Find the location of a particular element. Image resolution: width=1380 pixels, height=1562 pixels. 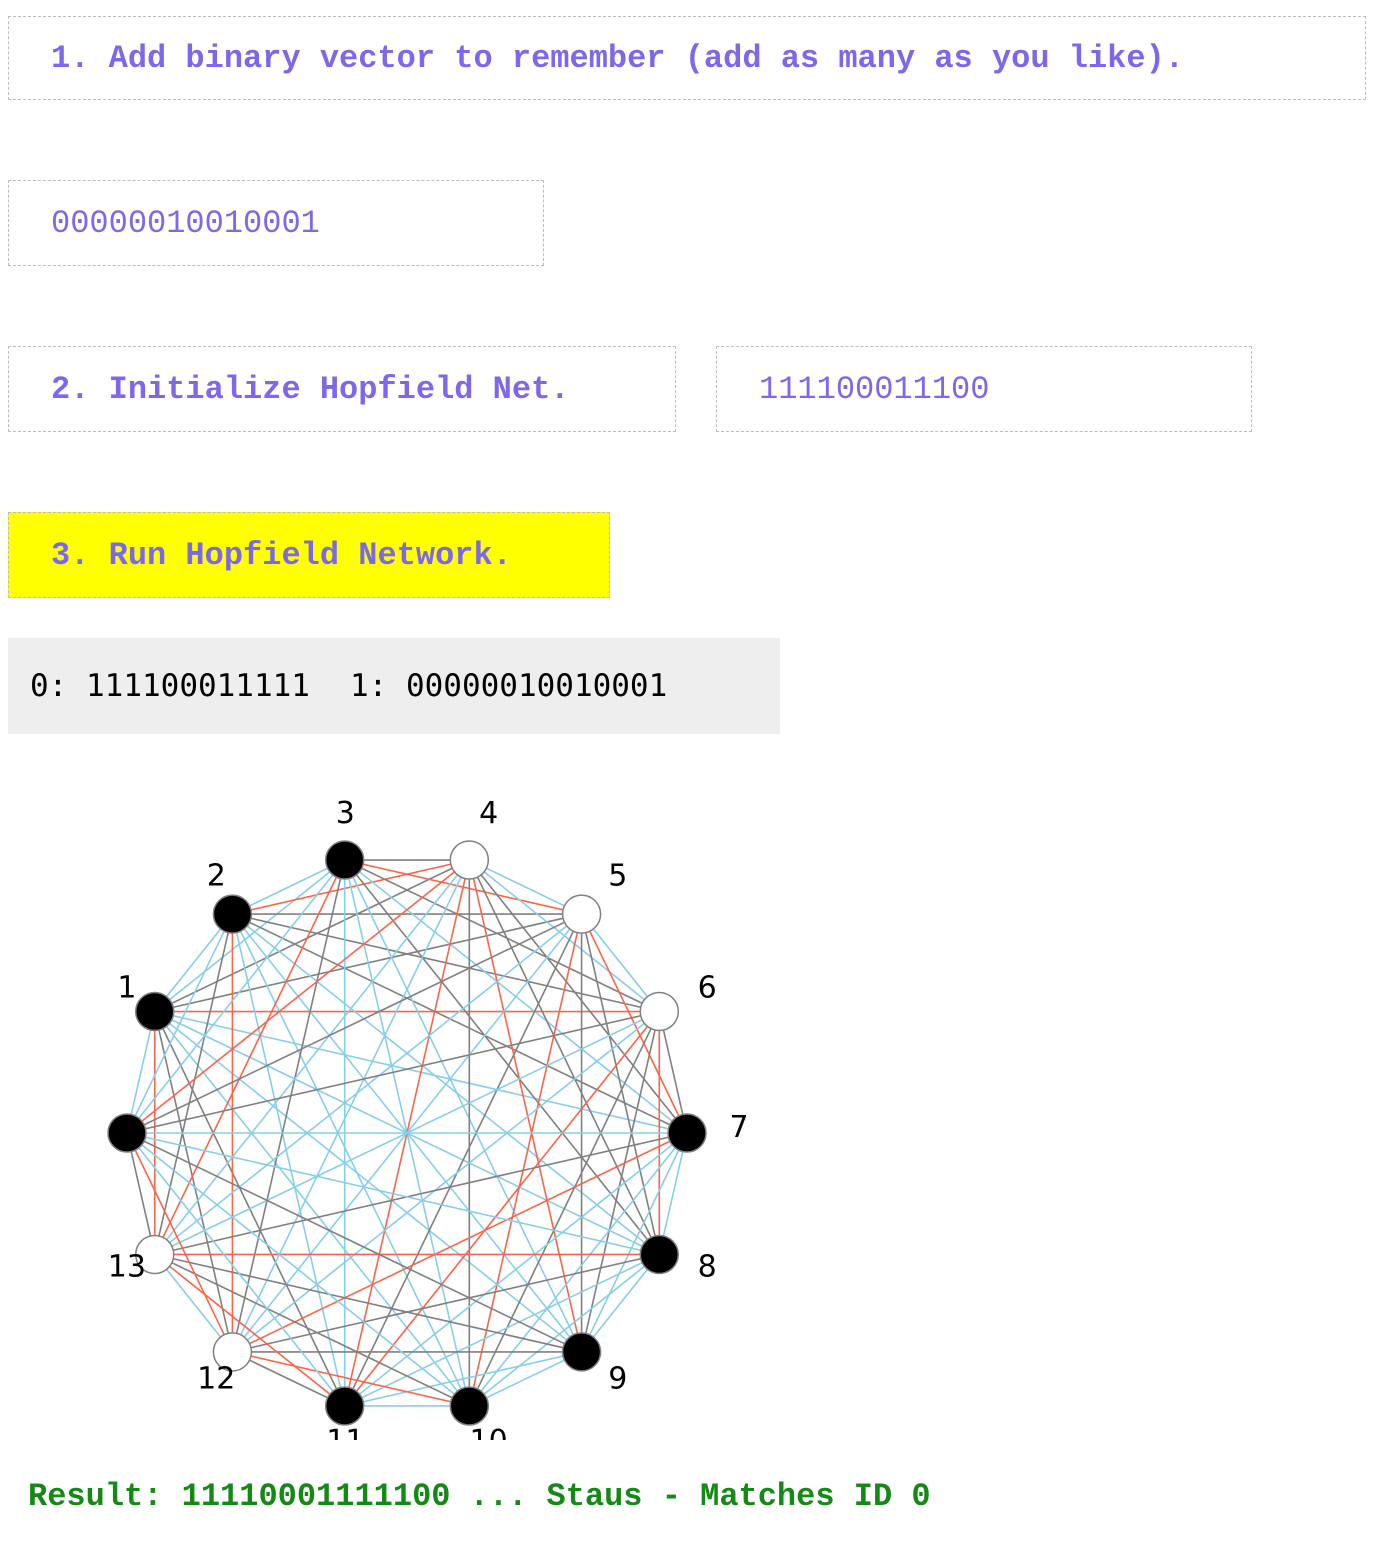

node-label: 4 is located at coordinates (488, 813).